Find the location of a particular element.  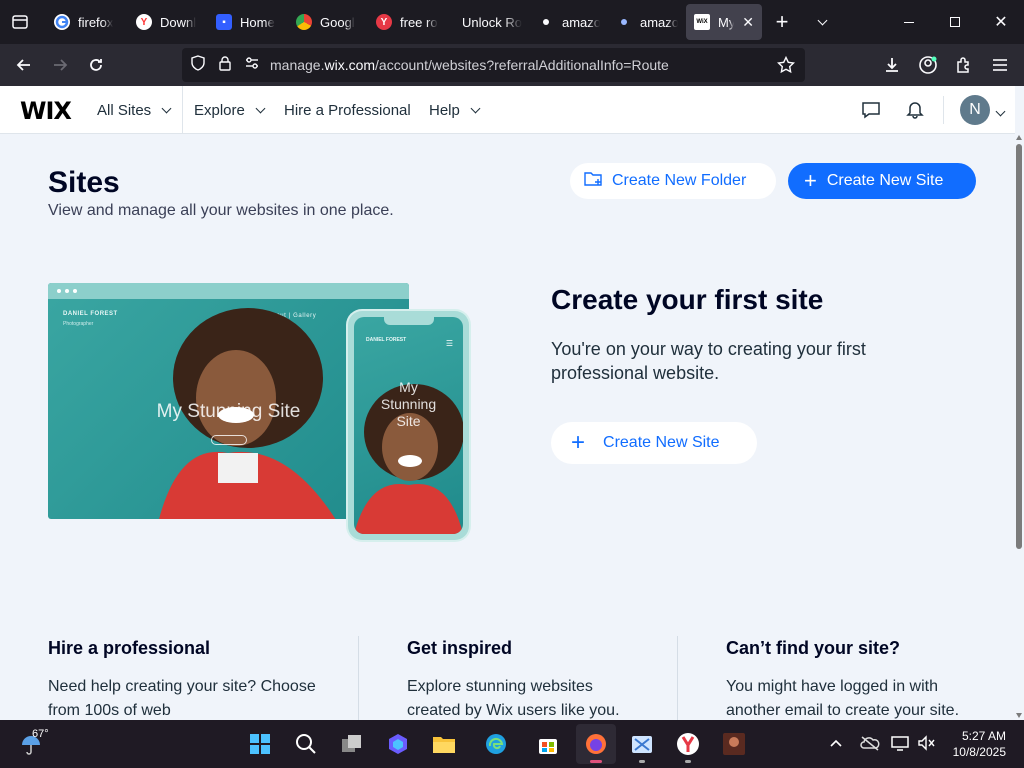

tab-title: Unlock Rob is located at coordinates (492, 22).